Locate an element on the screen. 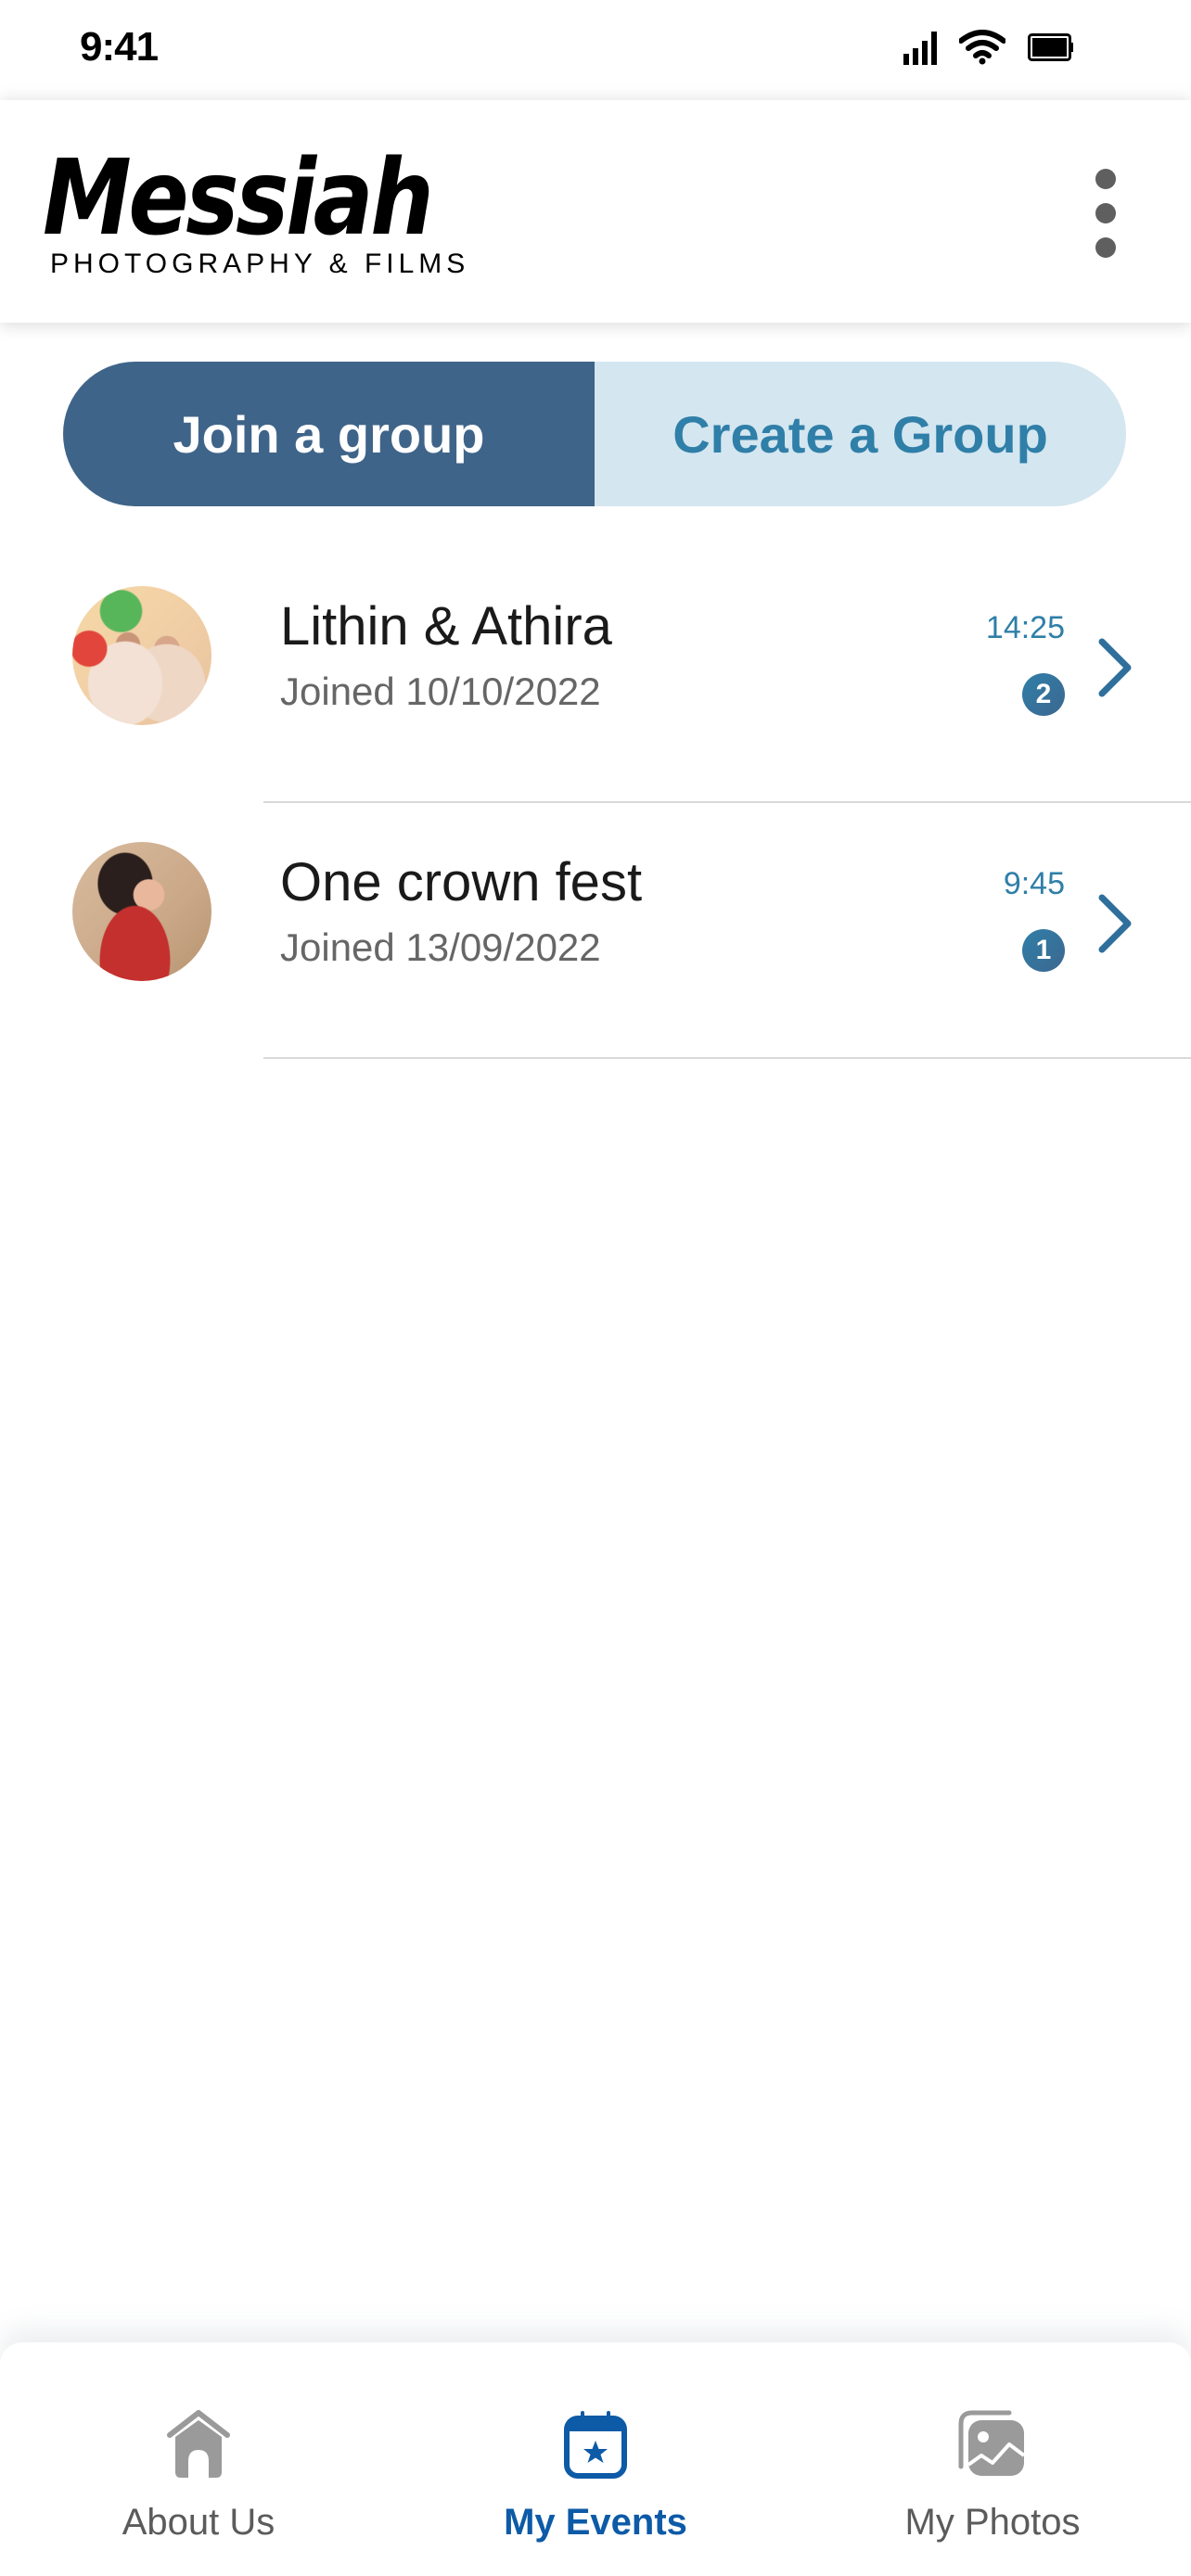 The height and width of the screenshot is (2576, 1191). group-title: Lithin & Athira is located at coordinates (446, 626).